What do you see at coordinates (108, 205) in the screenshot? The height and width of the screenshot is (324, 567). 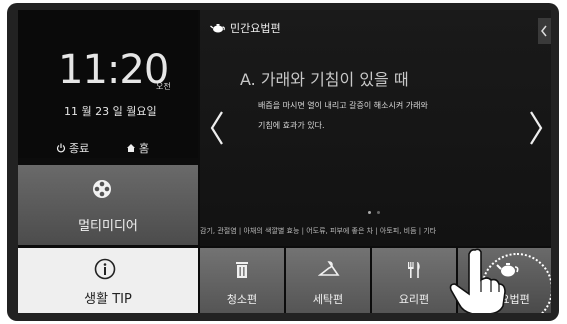 I see `multimedia-button: 멀티미디어` at bounding box center [108, 205].